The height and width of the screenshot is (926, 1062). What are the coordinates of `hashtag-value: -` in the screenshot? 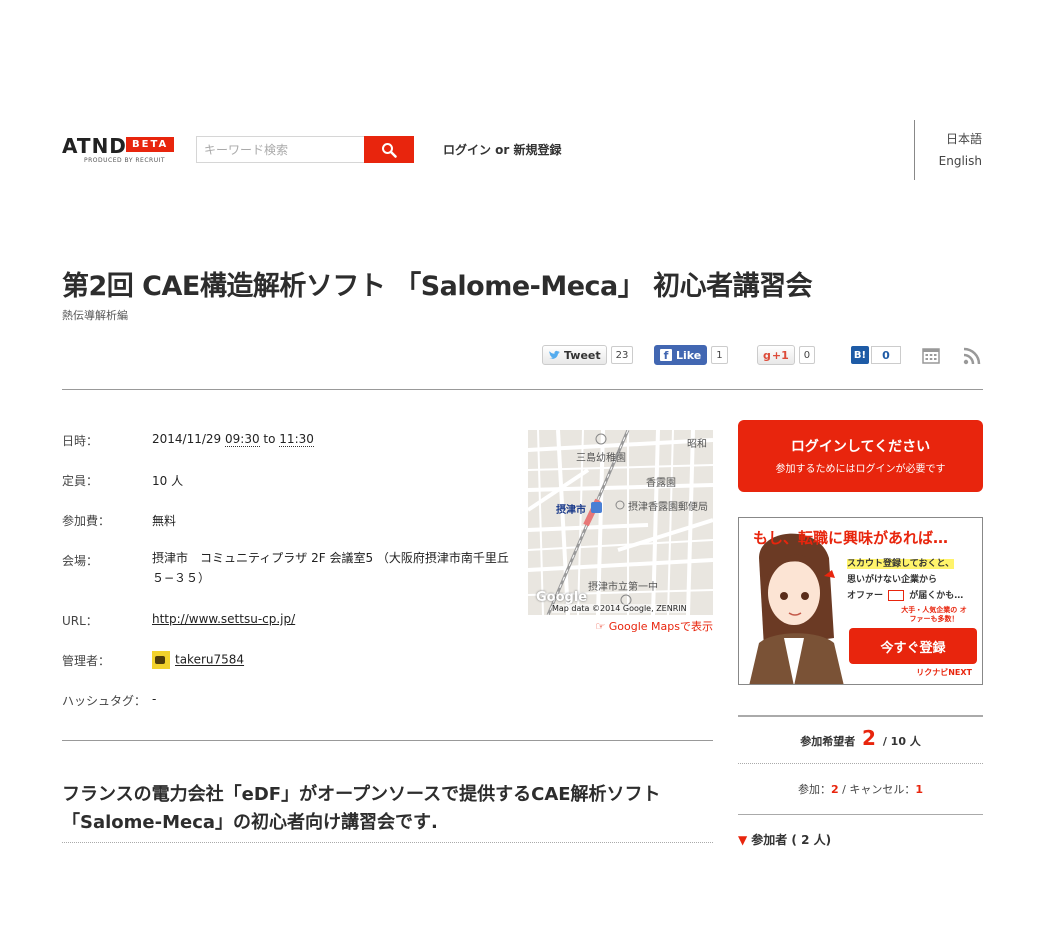 It's located at (154, 699).